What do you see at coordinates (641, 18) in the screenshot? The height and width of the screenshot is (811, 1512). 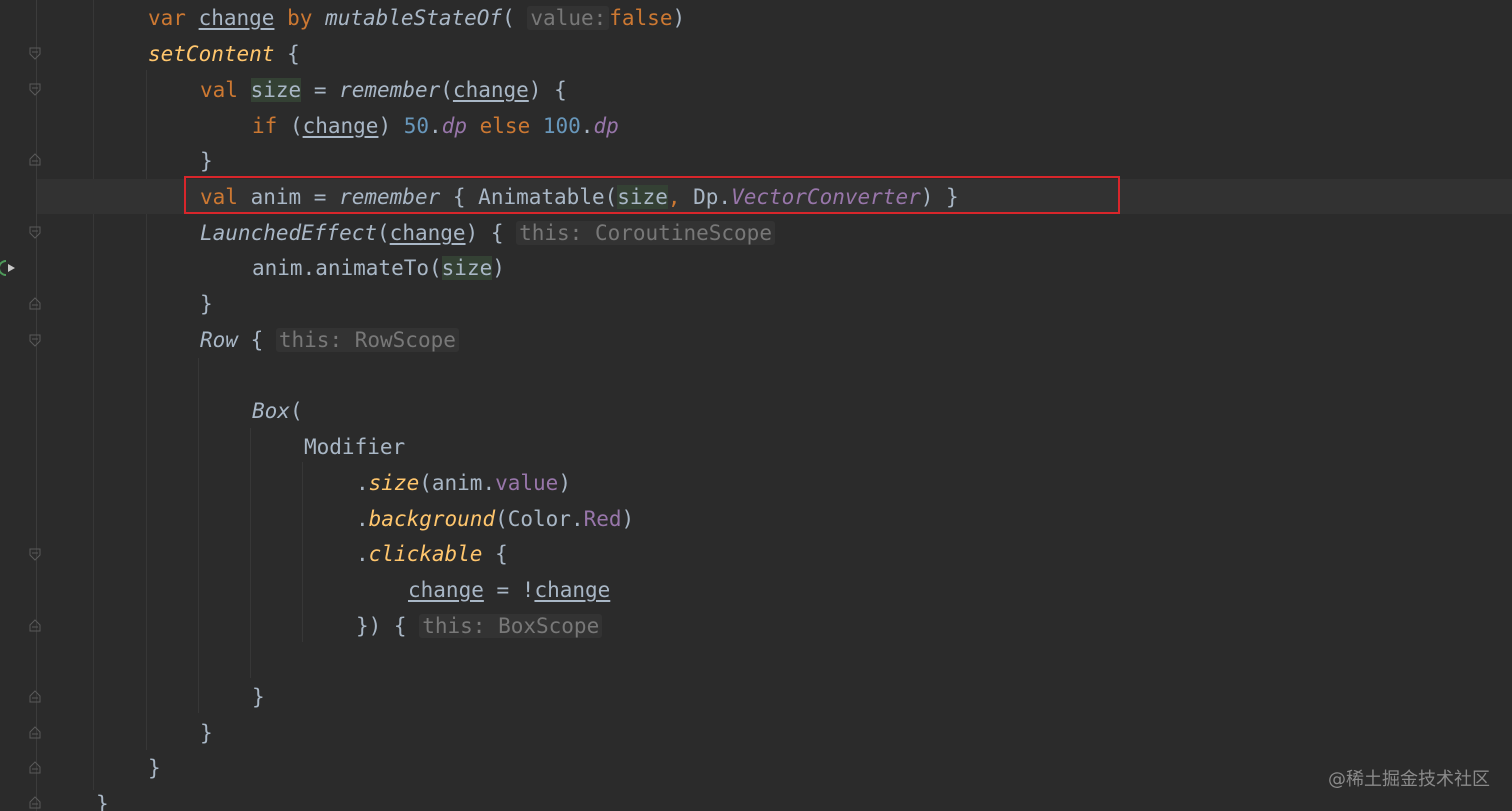 I see `literal: false` at bounding box center [641, 18].